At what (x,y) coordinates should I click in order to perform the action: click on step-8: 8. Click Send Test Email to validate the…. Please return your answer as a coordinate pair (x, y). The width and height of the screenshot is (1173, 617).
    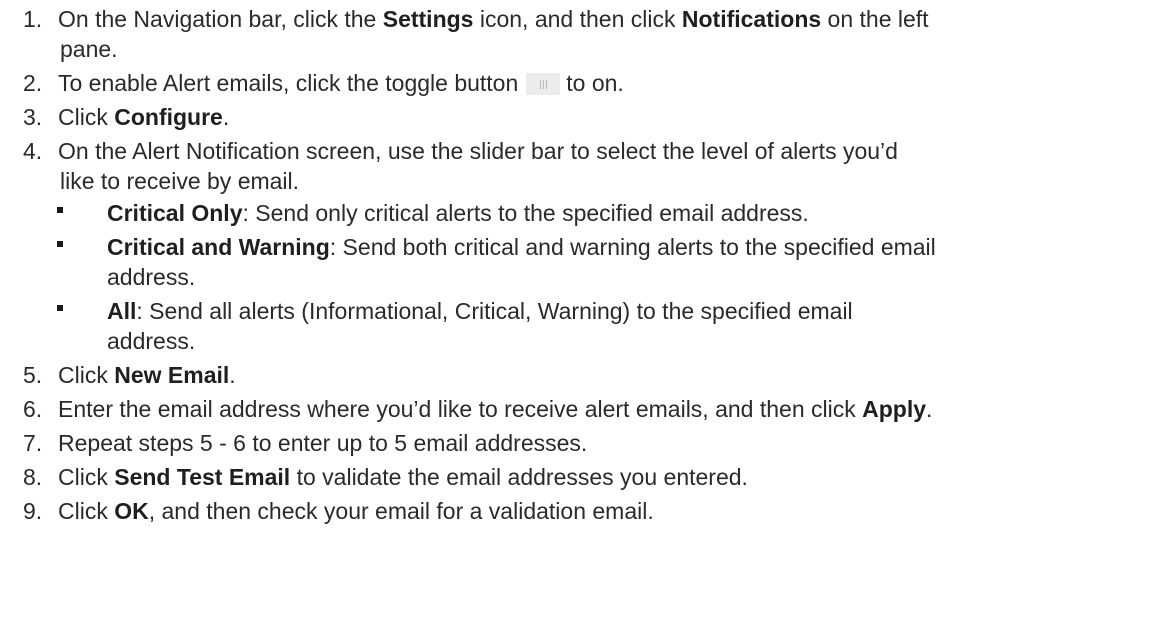
    Looking at the image, I should click on (586, 477).